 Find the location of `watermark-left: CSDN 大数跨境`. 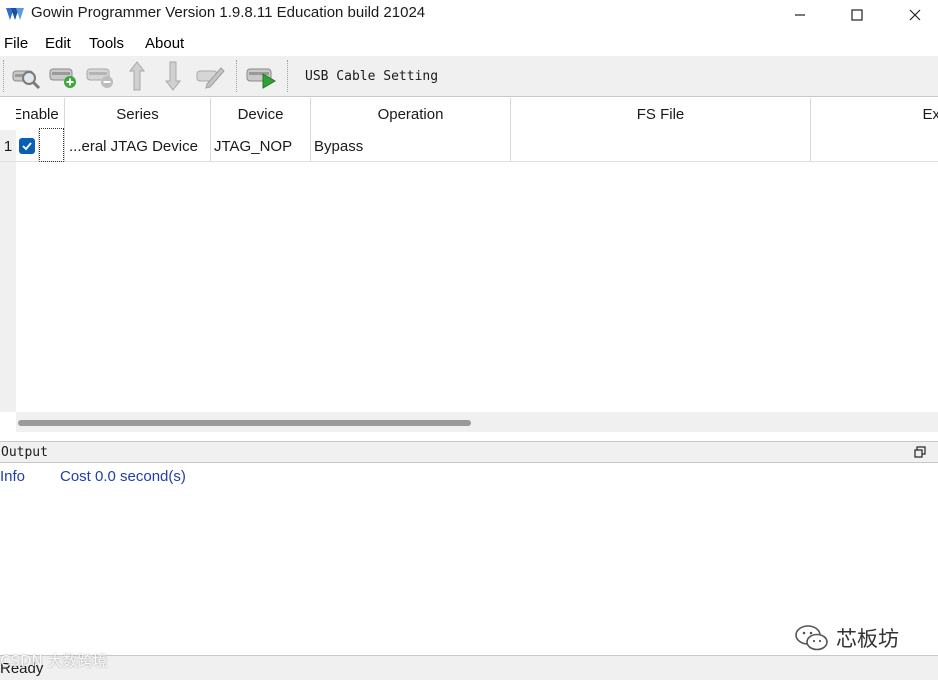

watermark-left: CSDN 大数跨境 is located at coordinates (54, 661).